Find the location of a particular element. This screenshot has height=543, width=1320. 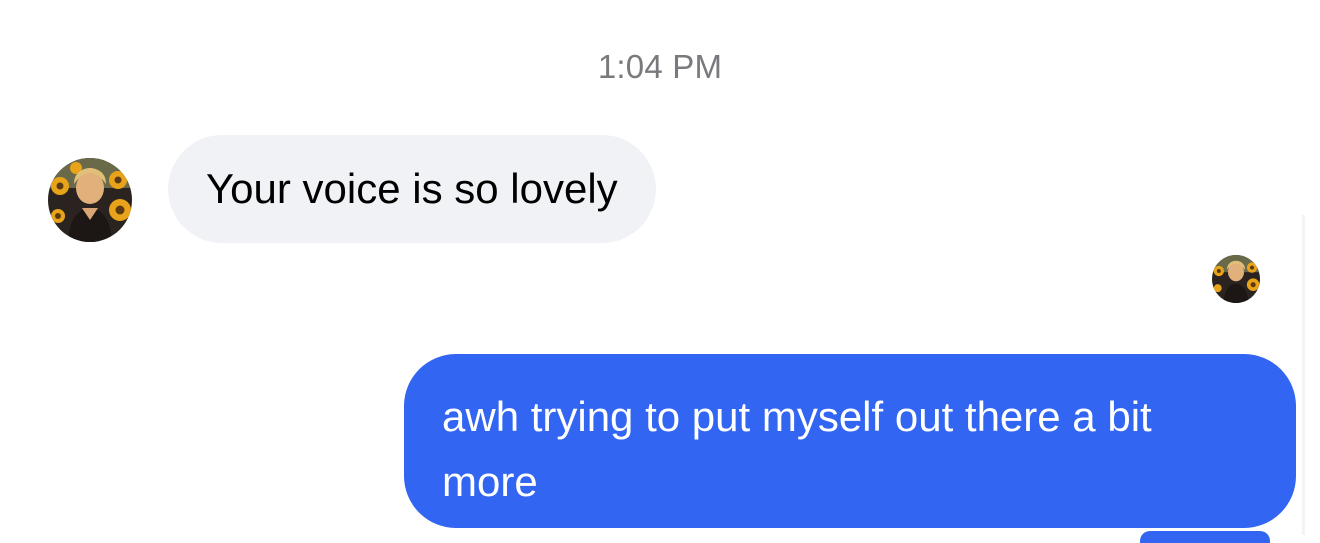

message-timestamp: 1:04 PM is located at coordinates (660, 66).